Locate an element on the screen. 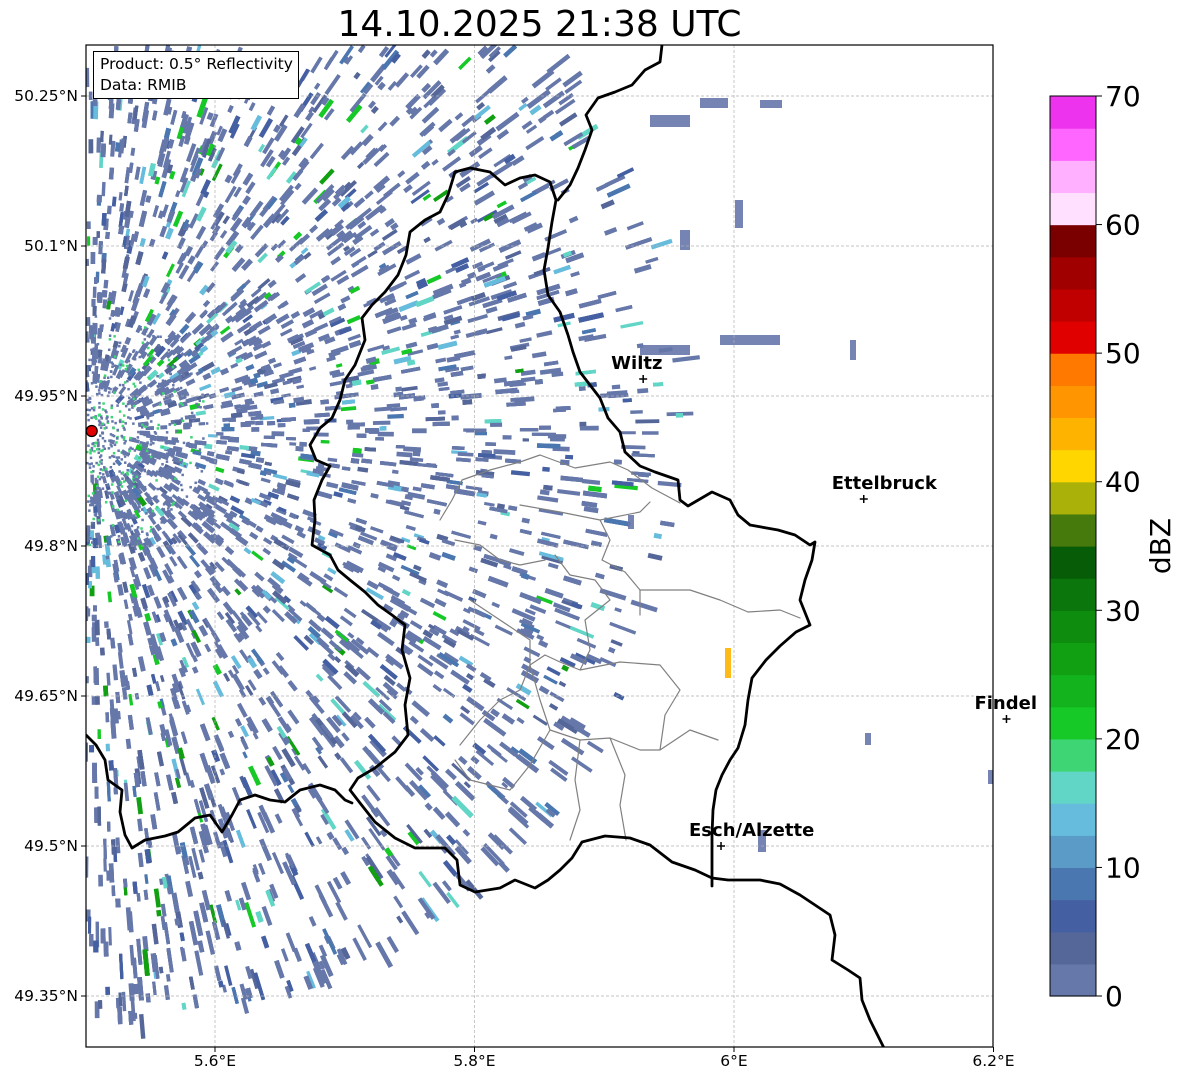 This screenshot has height=1081, width=1184. lon-tick-label: 6°E is located at coordinates (733, 1061).